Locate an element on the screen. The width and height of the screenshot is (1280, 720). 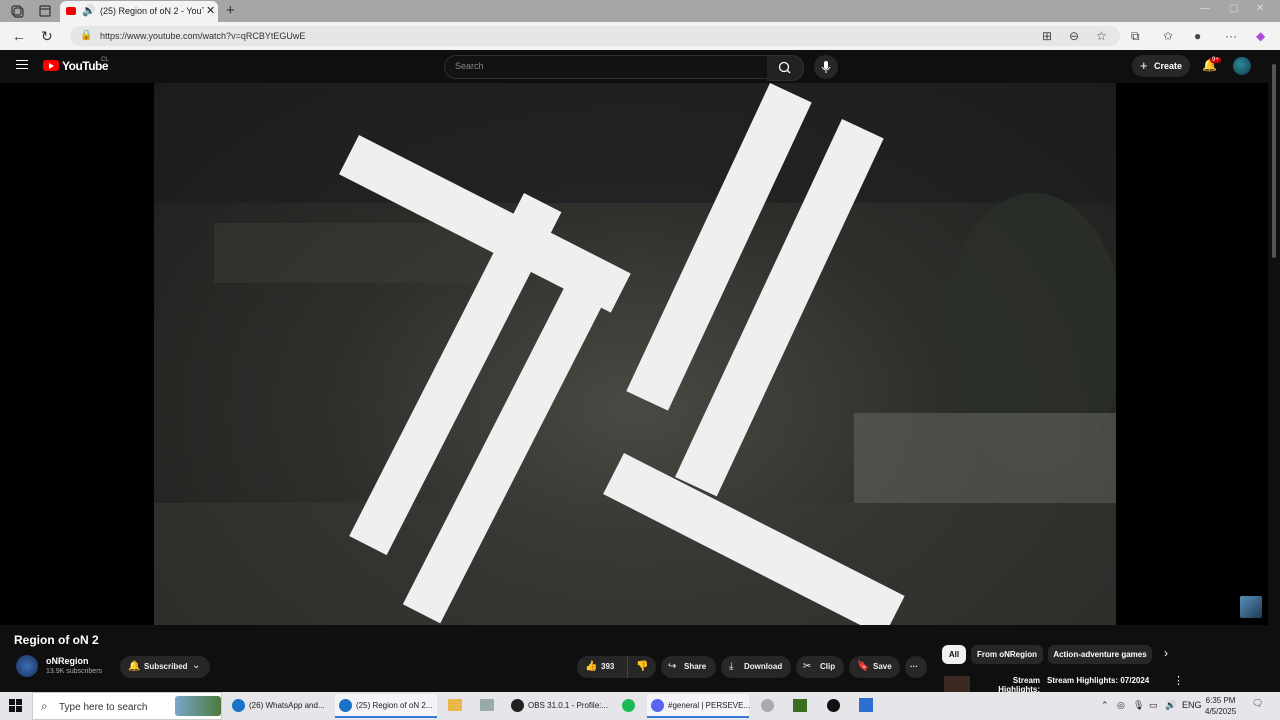
subscribed-label: Subscribed is located at coordinates (166, 666).